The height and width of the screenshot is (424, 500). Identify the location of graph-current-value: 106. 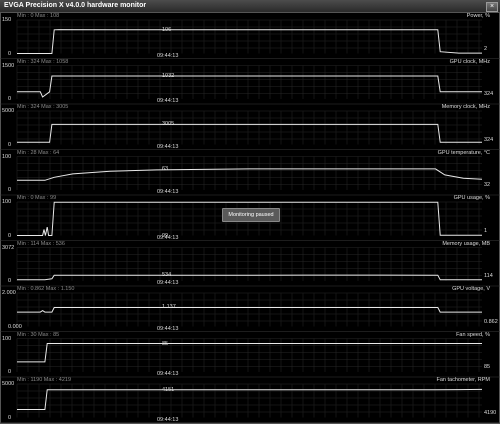
(167, 29).